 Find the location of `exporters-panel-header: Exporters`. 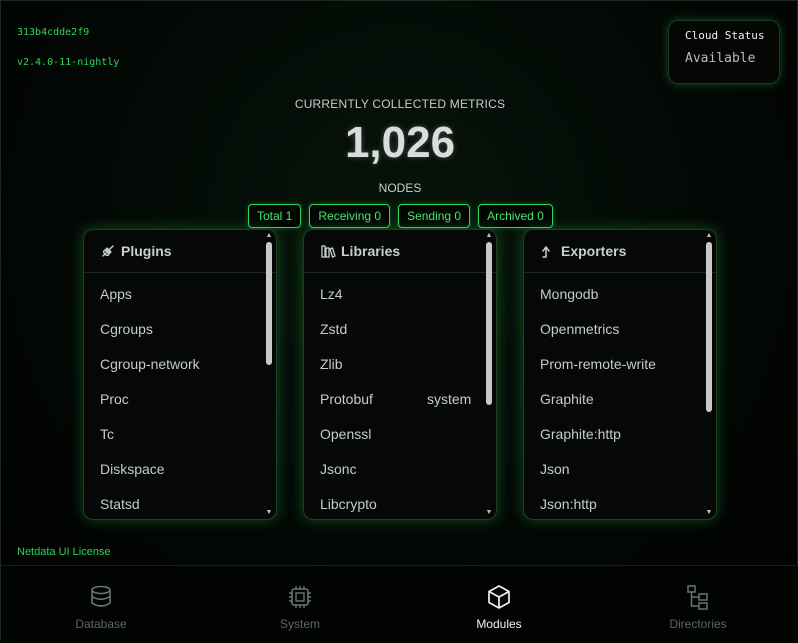

exporters-panel-header: Exporters is located at coordinates (620, 251).